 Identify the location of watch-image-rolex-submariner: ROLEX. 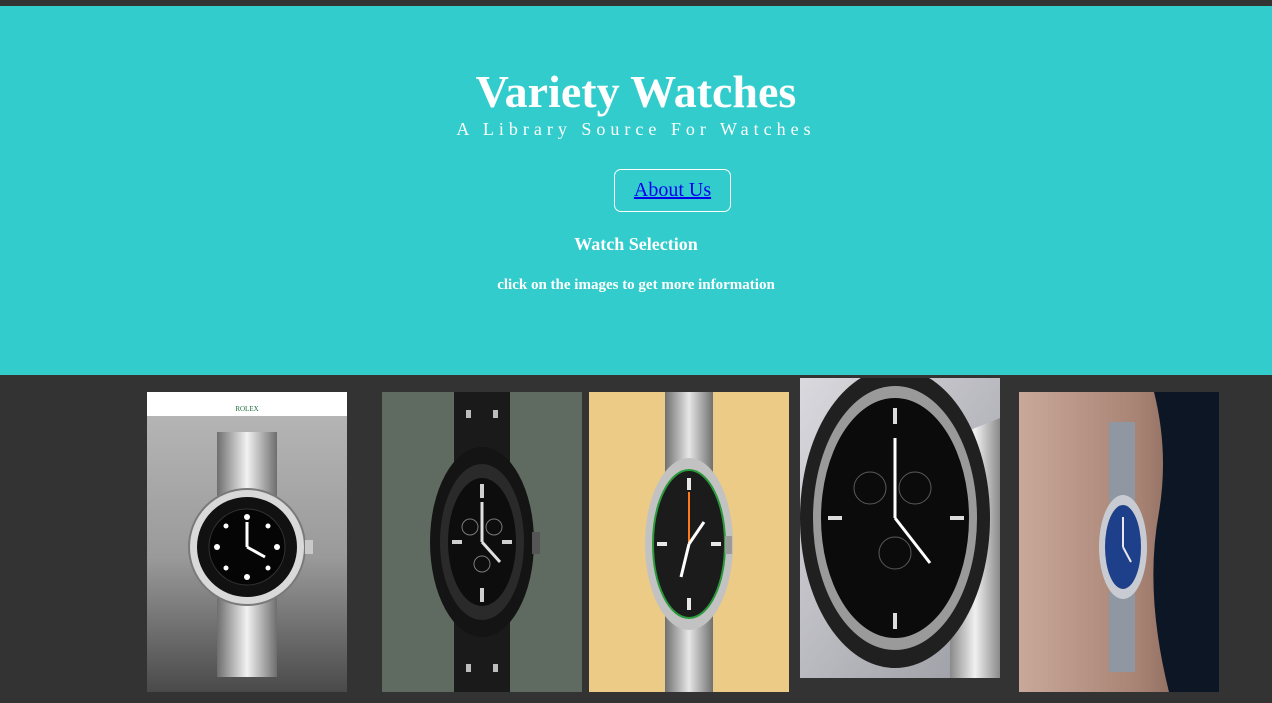
(247, 542).